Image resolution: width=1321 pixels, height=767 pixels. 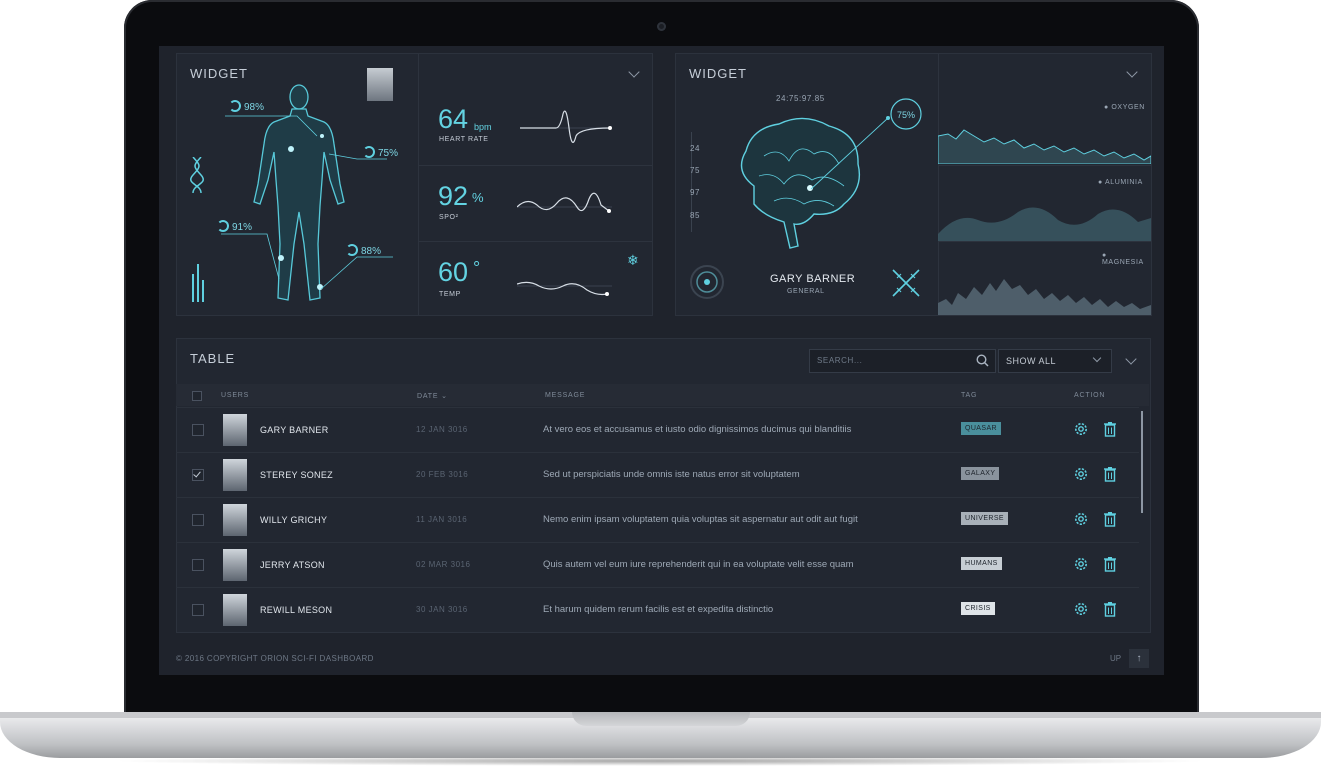 What do you see at coordinates (1132, 72) in the screenshot?
I see `brain-collapse-icon` at bounding box center [1132, 72].